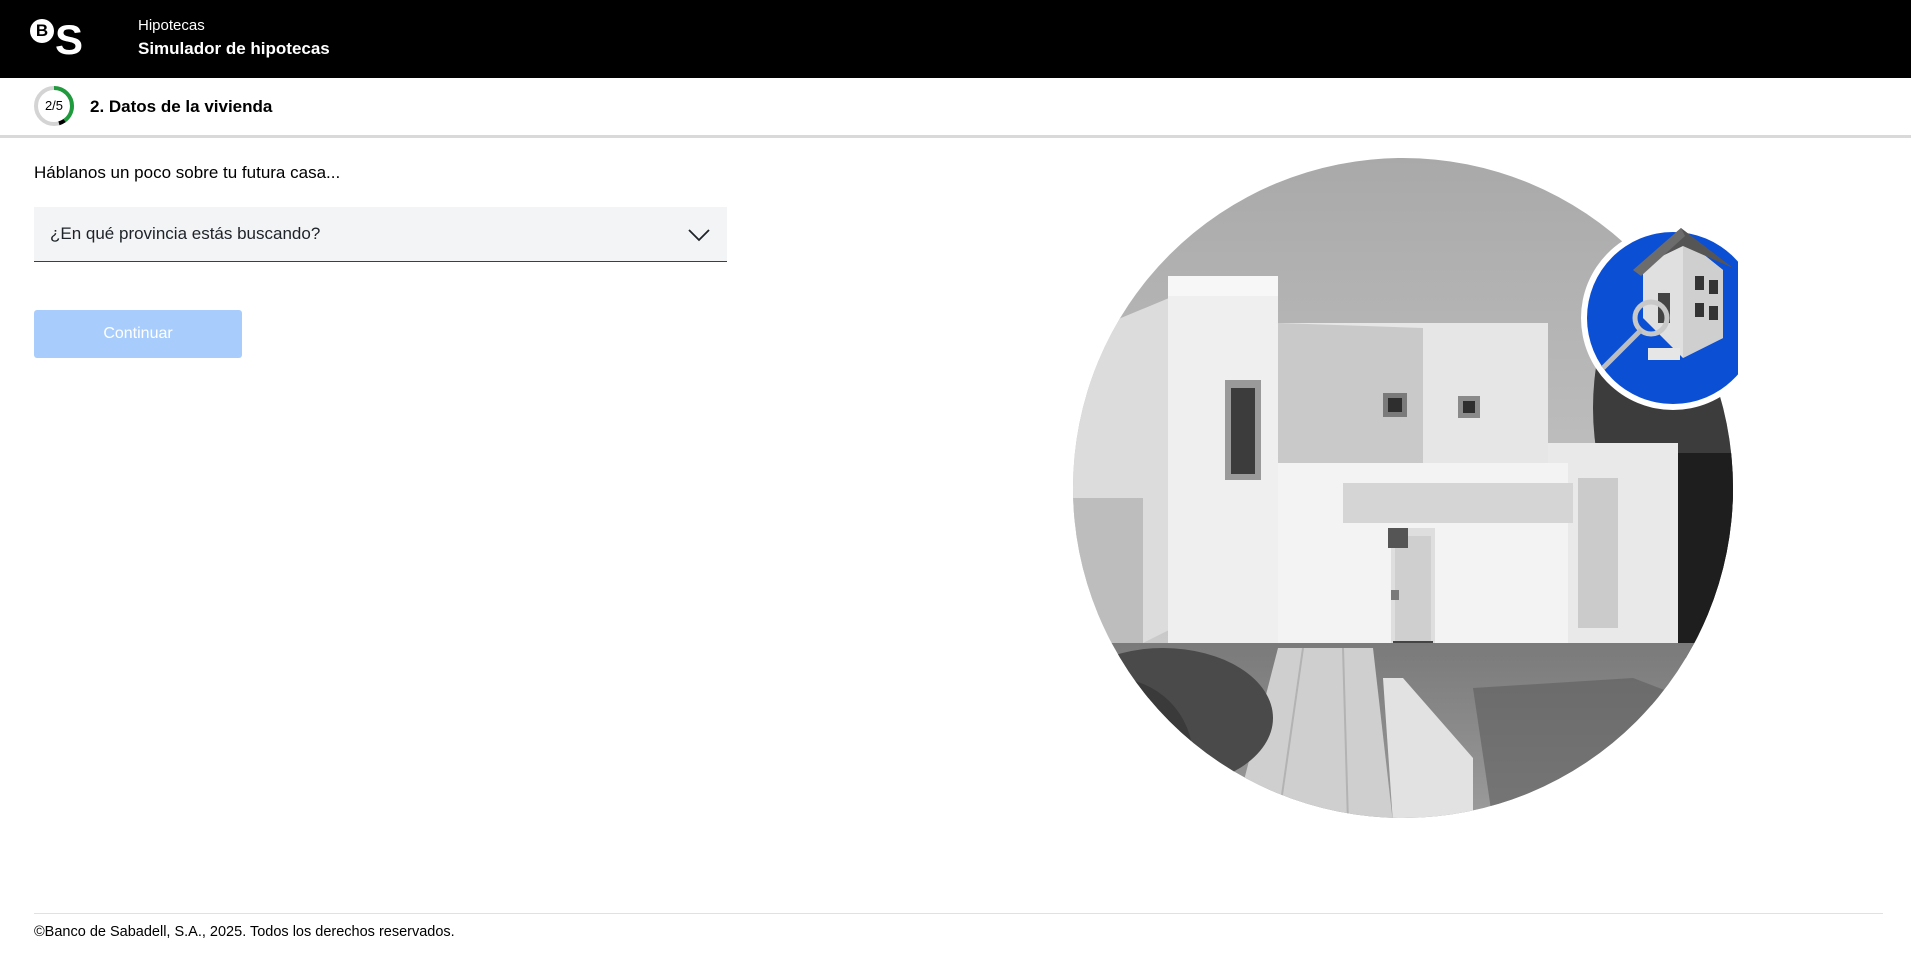  I want to click on top-header: B S Hipotecas Simulador de hipotecas, so click(955, 39).